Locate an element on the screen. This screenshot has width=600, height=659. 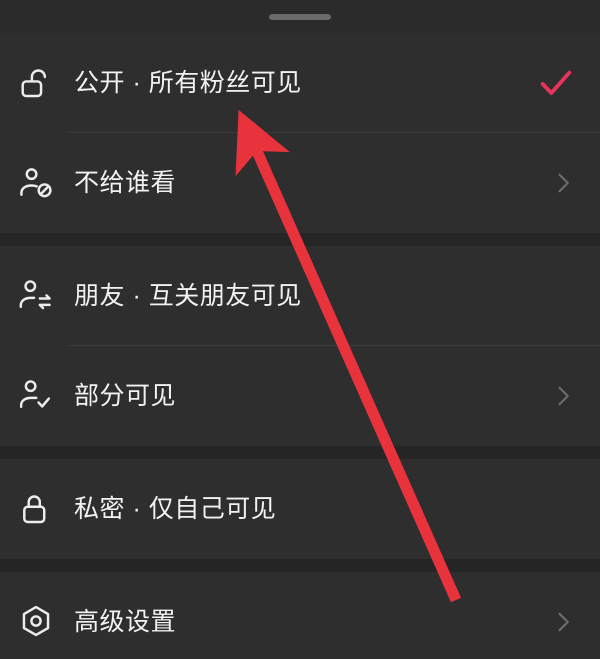
option-label: 不给谁看 is located at coordinates (125, 182).